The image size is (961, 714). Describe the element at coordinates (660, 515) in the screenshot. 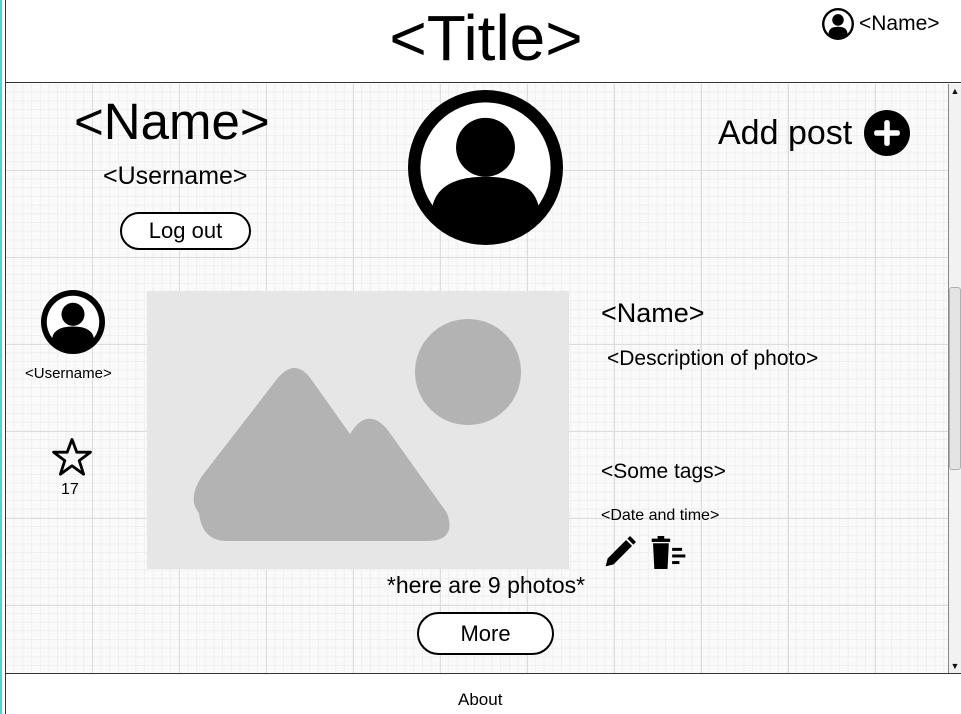

I see `post-datetime: <Date and time>` at that location.